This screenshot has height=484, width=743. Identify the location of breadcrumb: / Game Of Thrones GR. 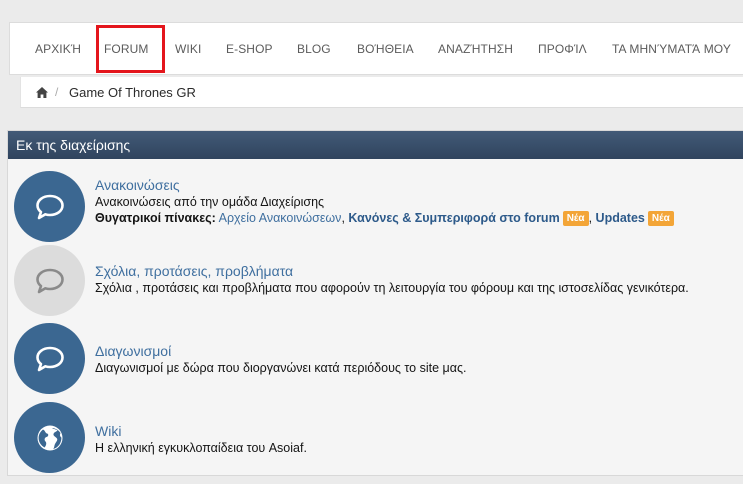
(381, 92).